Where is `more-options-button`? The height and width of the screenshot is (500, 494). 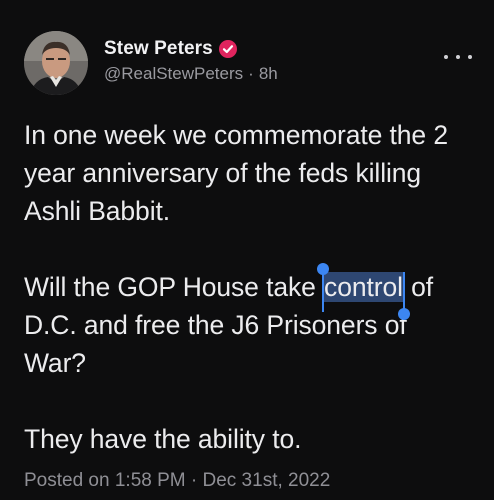
more-options-button is located at coordinates (458, 57).